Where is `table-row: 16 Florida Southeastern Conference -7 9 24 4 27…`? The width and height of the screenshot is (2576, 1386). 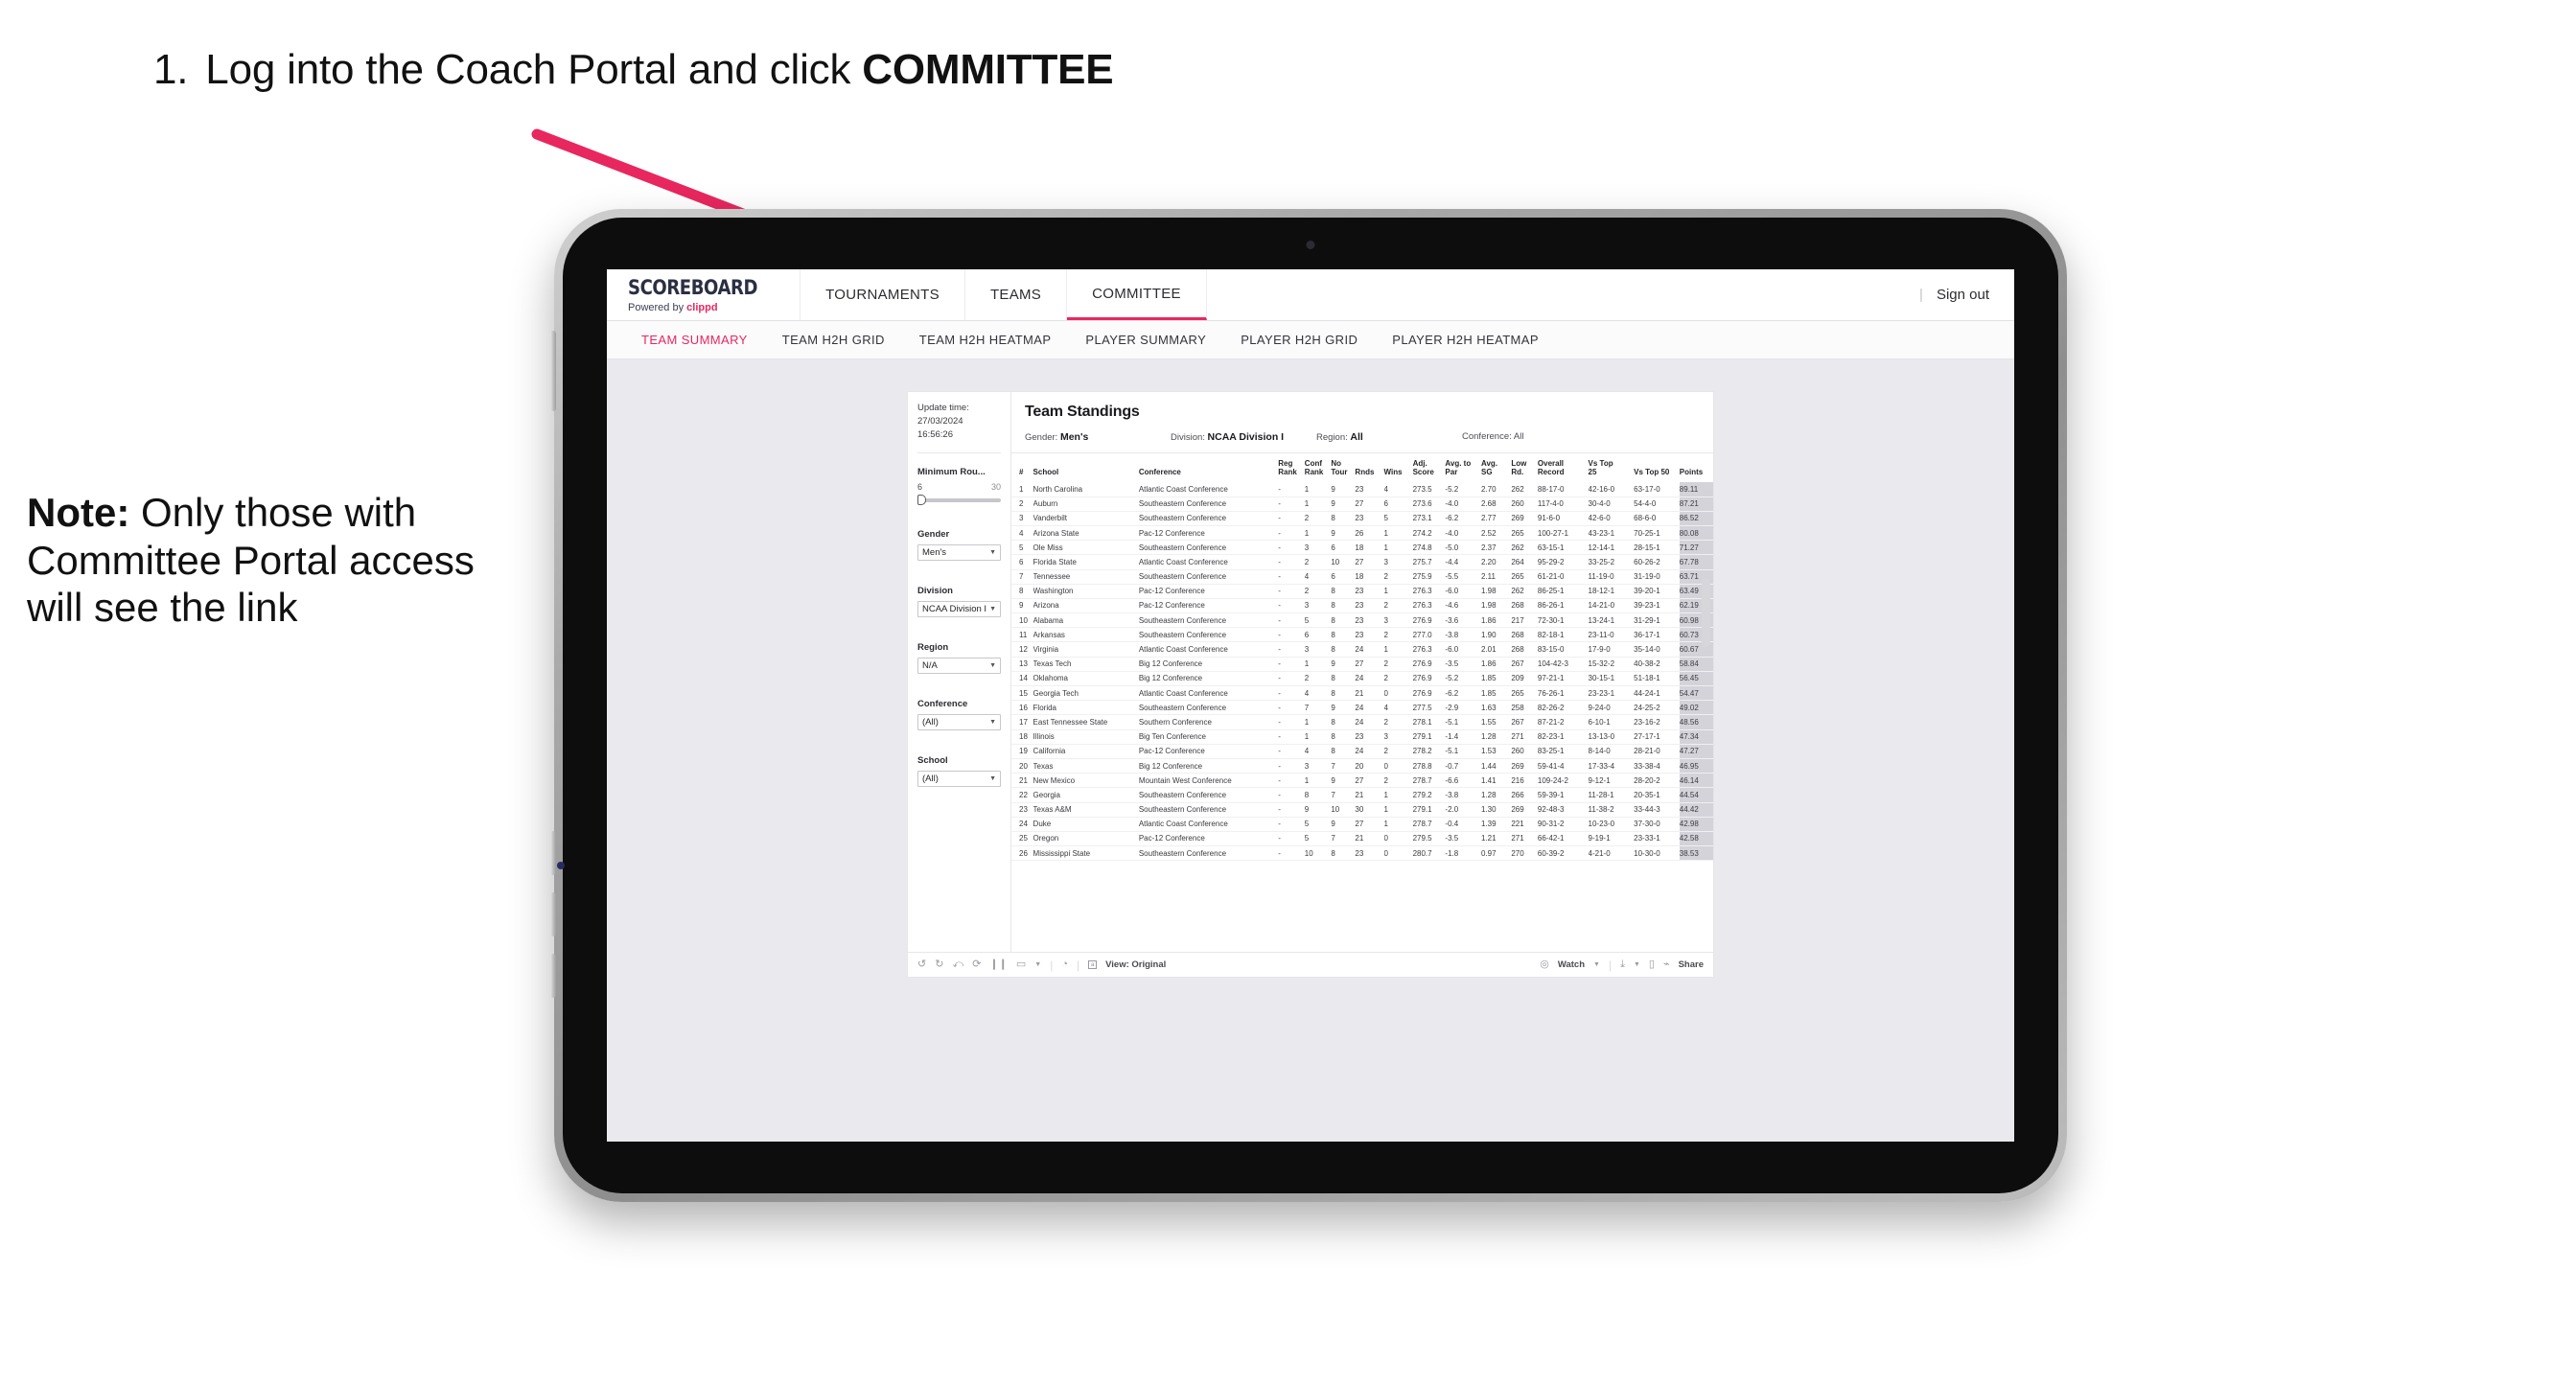 table-row: 16 Florida Southeastern Conference -7 9 24 4 27… is located at coordinates (1362, 708).